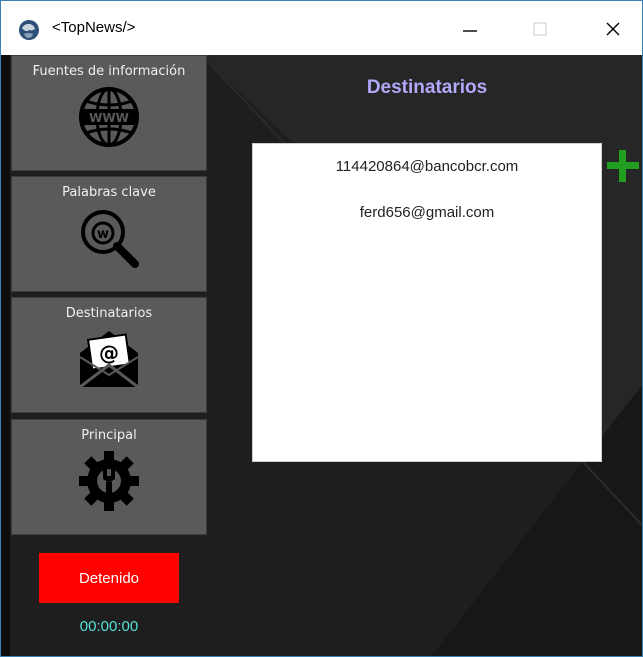  I want to click on sidebar-item-label: Principal, so click(109, 435).